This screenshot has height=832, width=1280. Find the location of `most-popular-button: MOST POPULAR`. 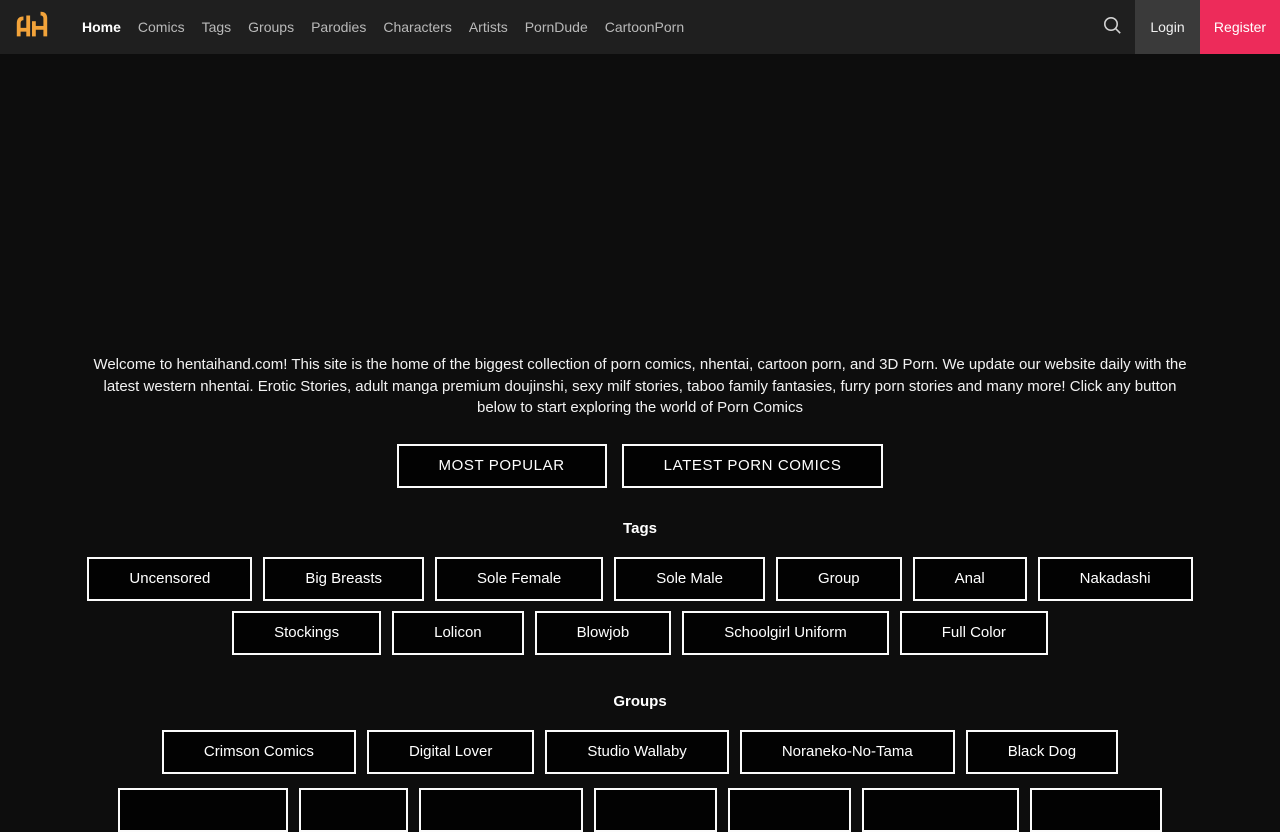

most-popular-button: MOST POPULAR is located at coordinates (501, 465).